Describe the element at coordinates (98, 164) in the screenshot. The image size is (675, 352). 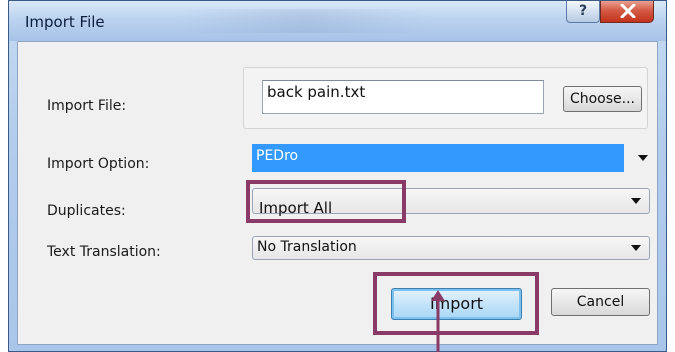
I see `import-option-label: Import Option:` at that location.